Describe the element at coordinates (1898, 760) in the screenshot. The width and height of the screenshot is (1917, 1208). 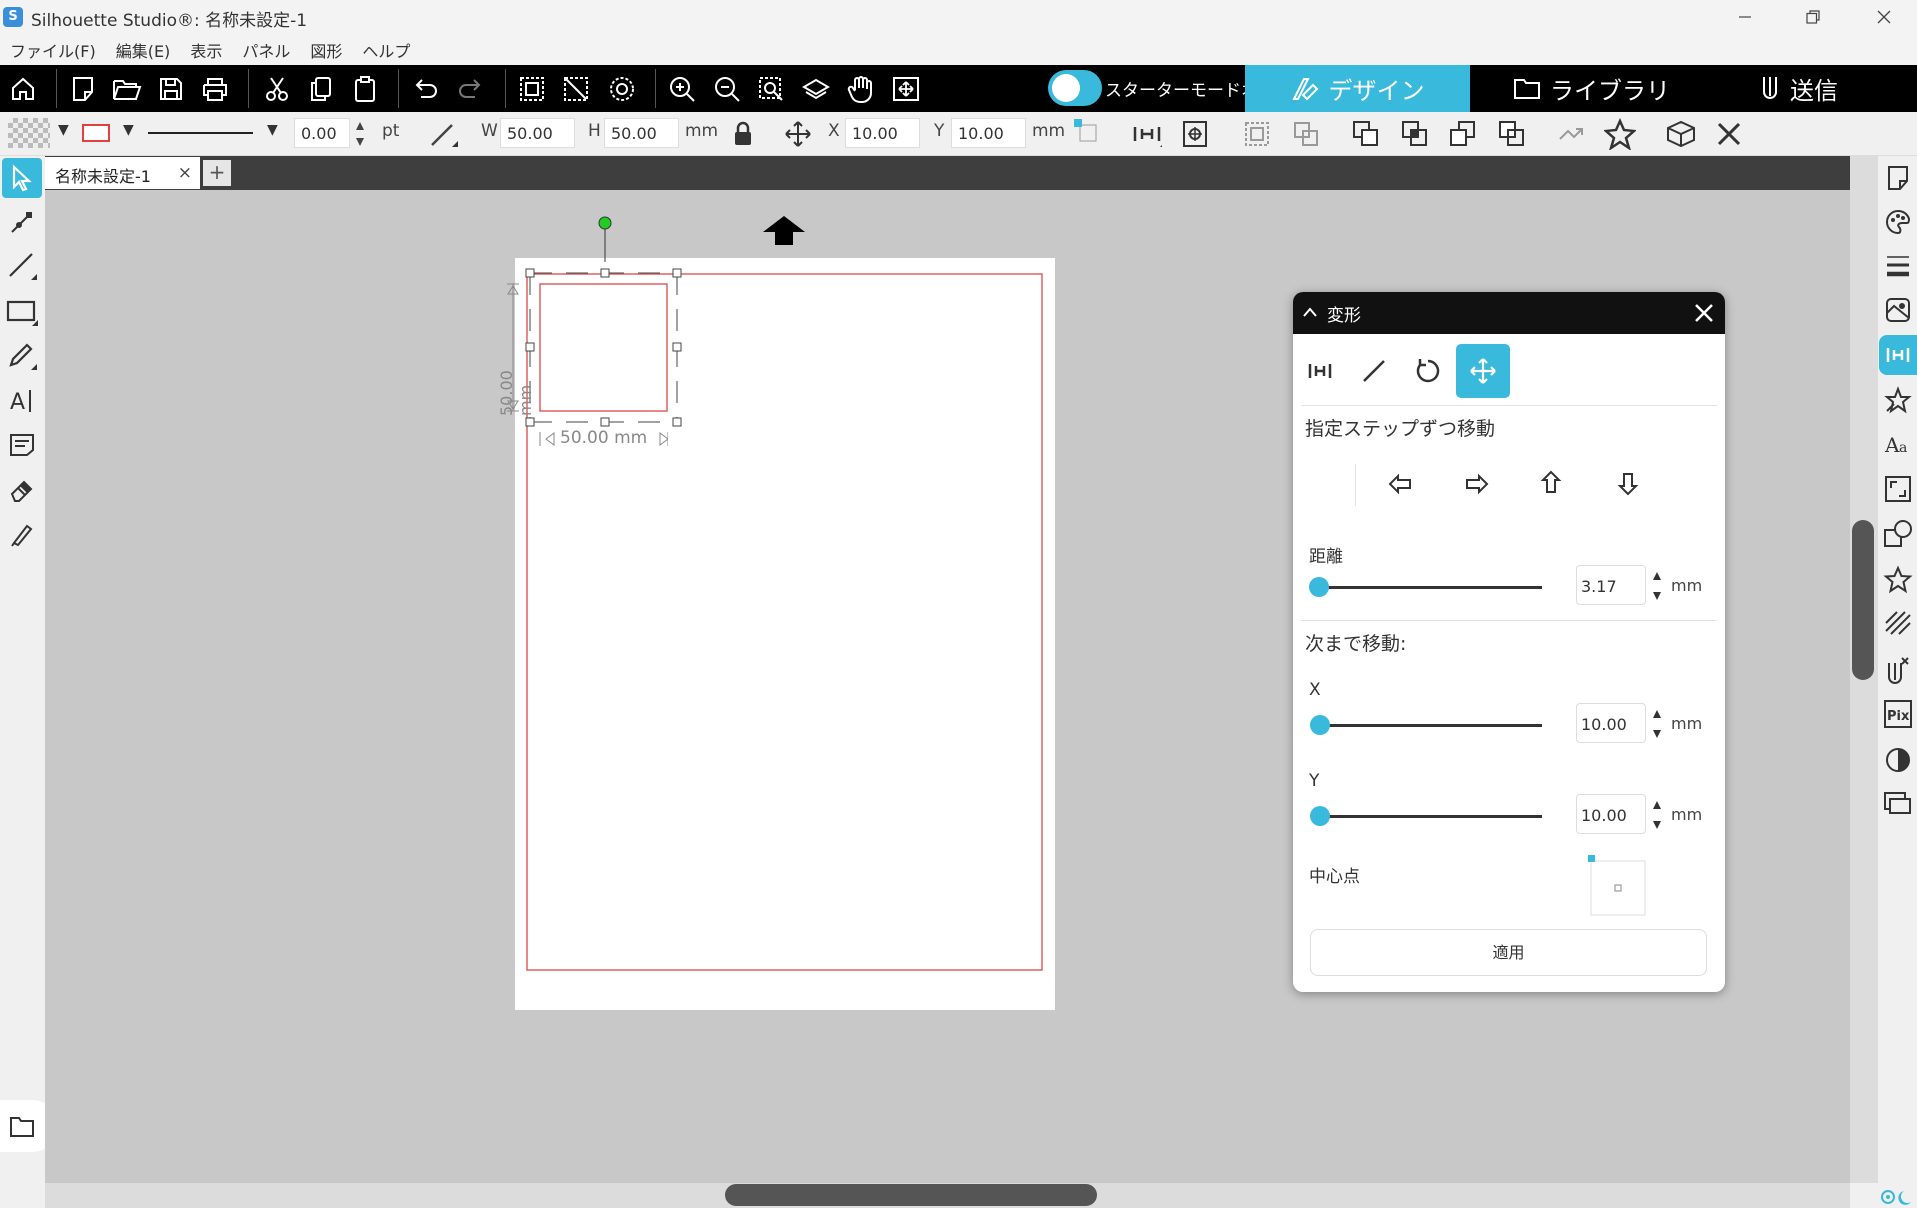
I see `contrast-panel-button` at that location.